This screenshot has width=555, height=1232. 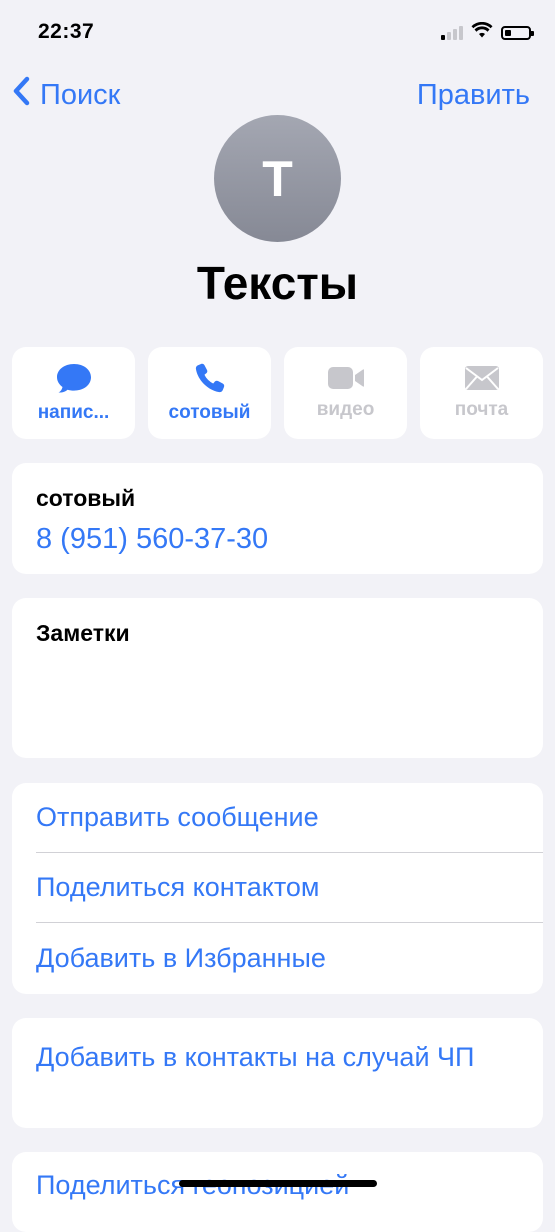 What do you see at coordinates (277, 1192) in the screenshot?
I see `location-card: Поделиться геопозицией` at bounding box center [277, 1192].